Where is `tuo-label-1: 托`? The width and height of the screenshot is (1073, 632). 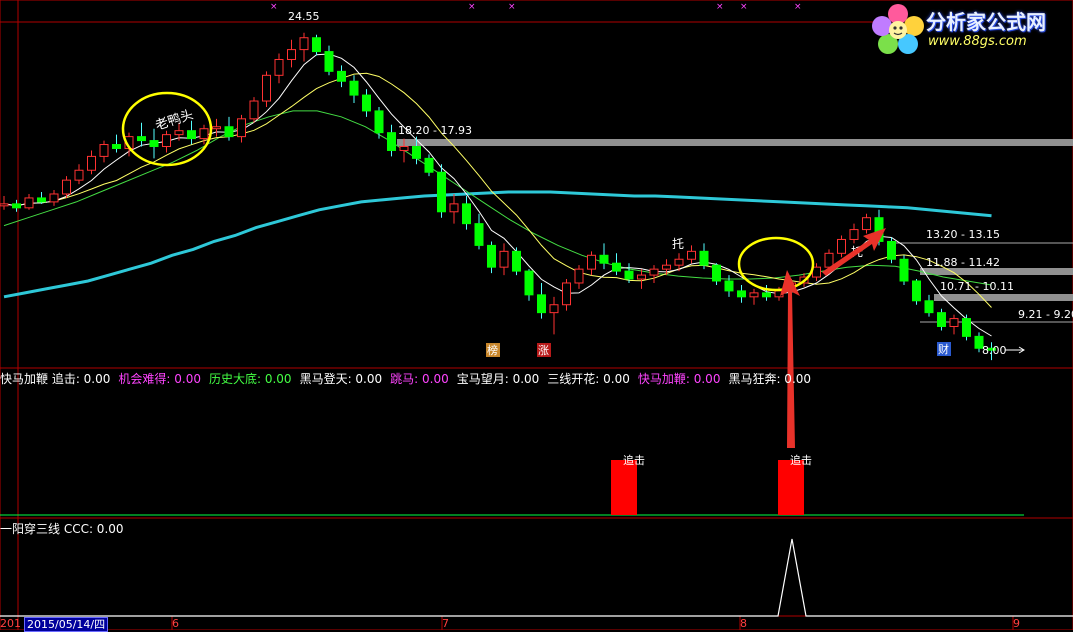
tuo-label-1: 托 is located at coordinates (678, 244).